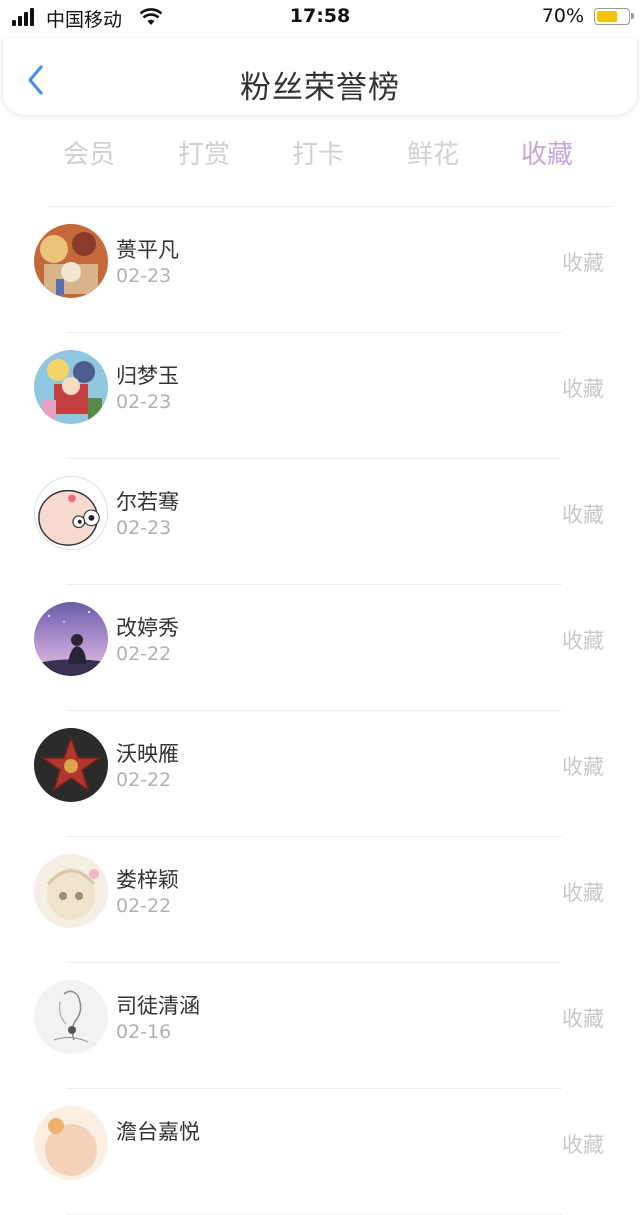 This screenshot has width=640, height=1215. Describe the element at coordinates (320, 1026) in the screenshot. I see `list-item: 司徒清涵 02-16 收藏` at that location.